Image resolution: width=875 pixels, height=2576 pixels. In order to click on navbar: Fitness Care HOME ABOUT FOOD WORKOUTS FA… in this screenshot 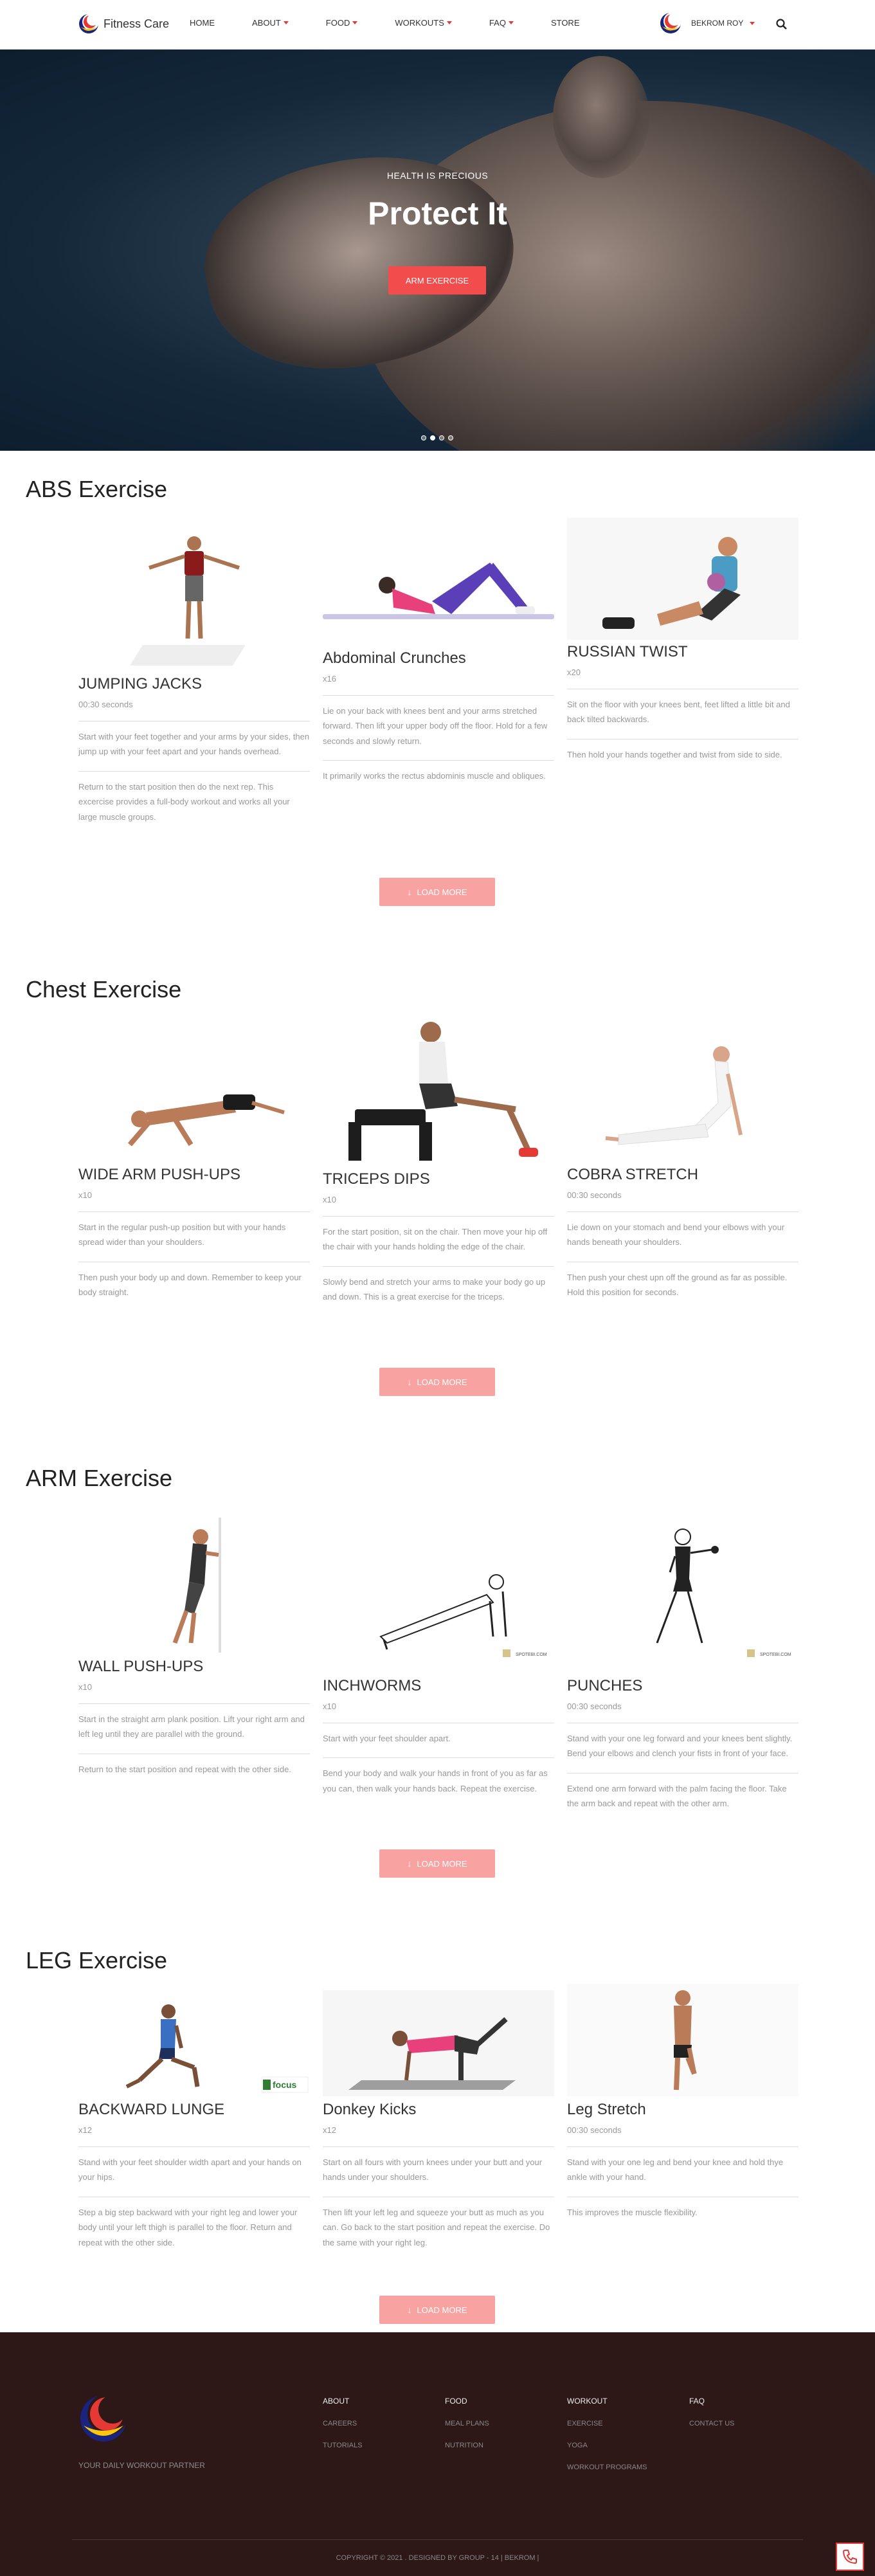, I will do `click(438, 25)`.